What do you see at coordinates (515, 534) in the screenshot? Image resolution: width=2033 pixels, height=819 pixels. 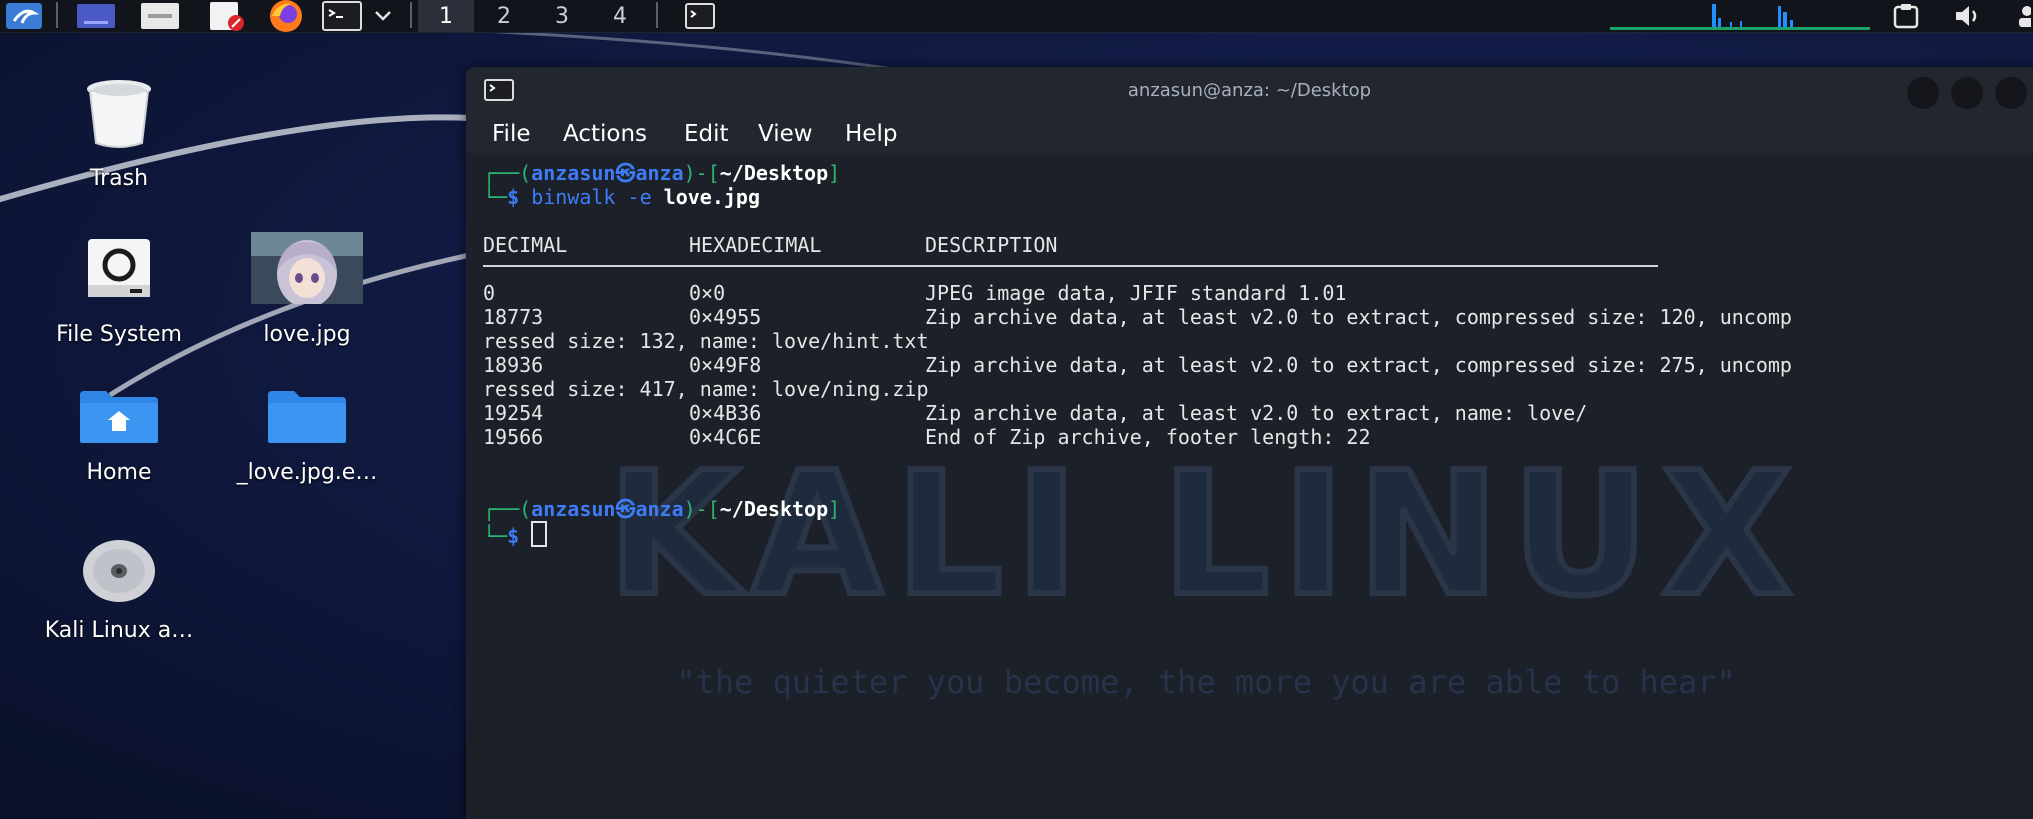 I see `input-line: └─$` at bounding box center [515, 534].